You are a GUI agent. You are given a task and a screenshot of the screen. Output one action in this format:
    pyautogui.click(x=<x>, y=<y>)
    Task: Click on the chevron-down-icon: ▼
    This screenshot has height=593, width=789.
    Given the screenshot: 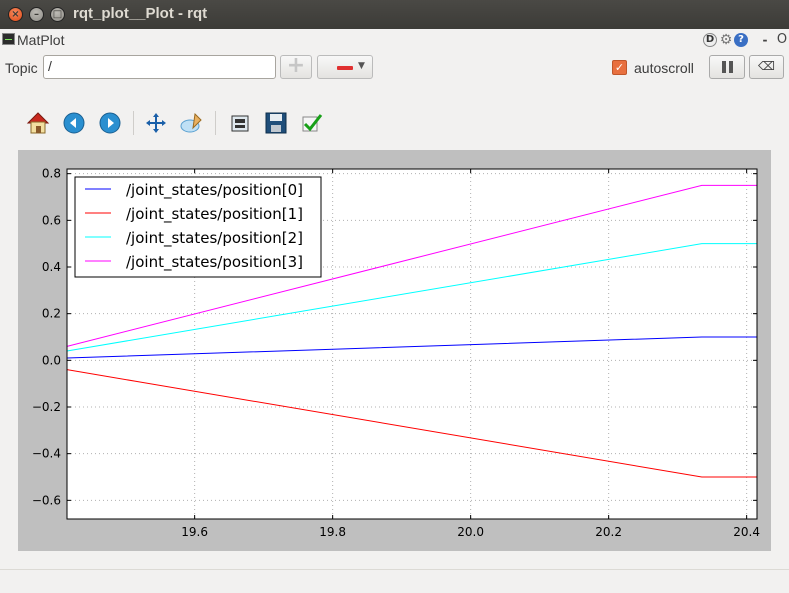 What is the action you would take?
    pyautogui.click(x=361, y=66)
    